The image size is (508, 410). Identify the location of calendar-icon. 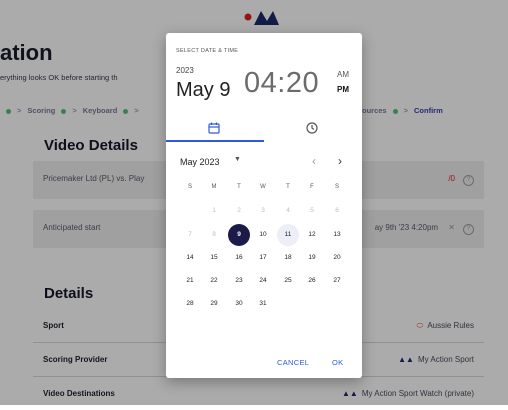
(214, 128).